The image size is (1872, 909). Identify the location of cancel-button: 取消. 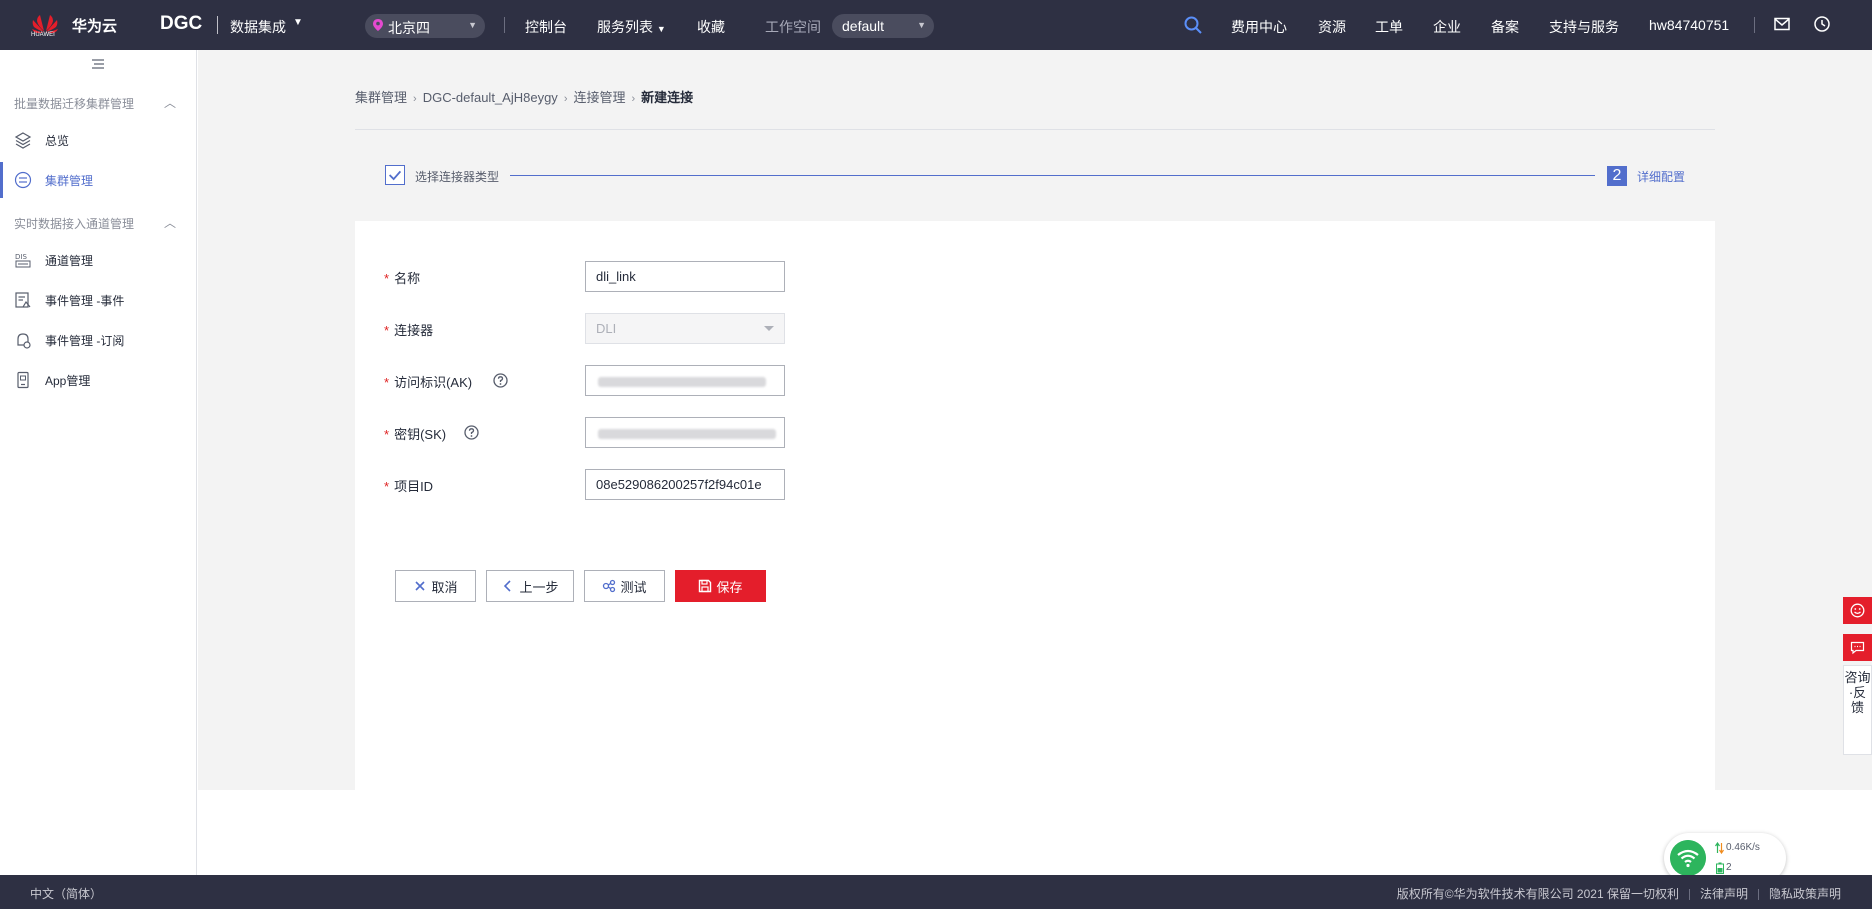
(435, 586).